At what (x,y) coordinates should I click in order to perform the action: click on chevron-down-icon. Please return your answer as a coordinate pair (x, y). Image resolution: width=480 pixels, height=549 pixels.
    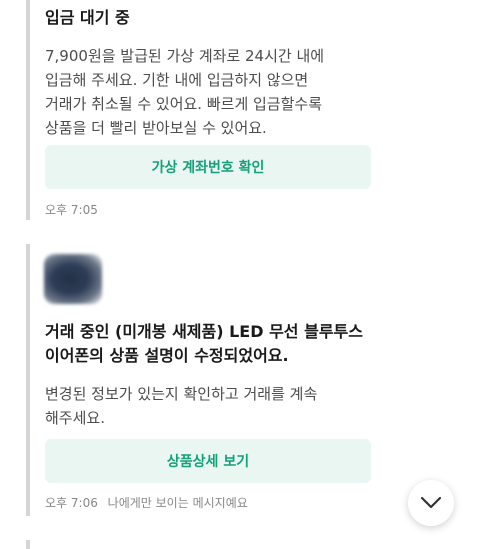
    Looking at the image, I should click on (431, 502).